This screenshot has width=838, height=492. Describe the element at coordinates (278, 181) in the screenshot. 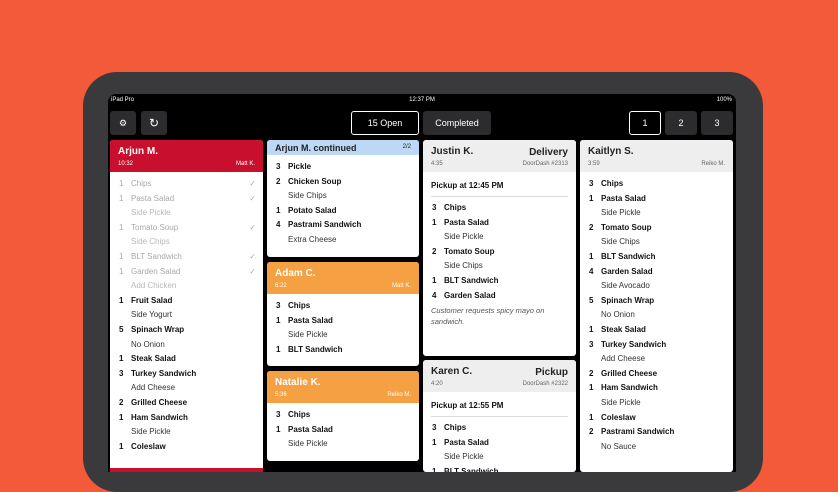

I see `item-quantity: 2` at that location.